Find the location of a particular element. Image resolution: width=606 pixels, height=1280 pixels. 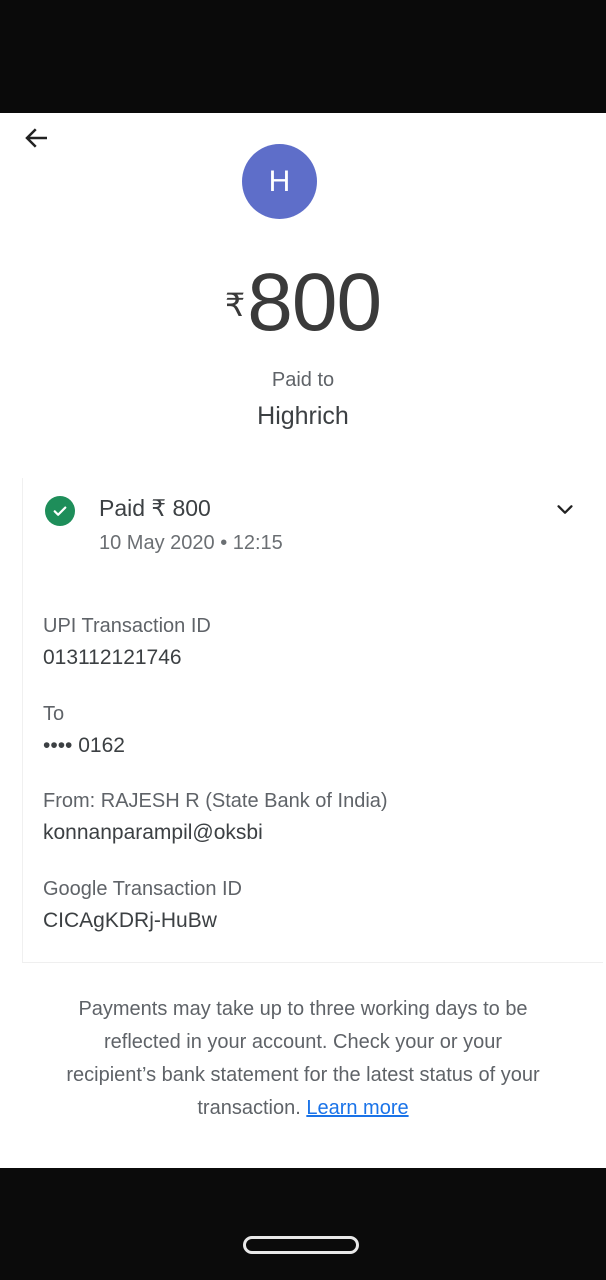

payee-name: Highrich is located at coordinates (303, 416).